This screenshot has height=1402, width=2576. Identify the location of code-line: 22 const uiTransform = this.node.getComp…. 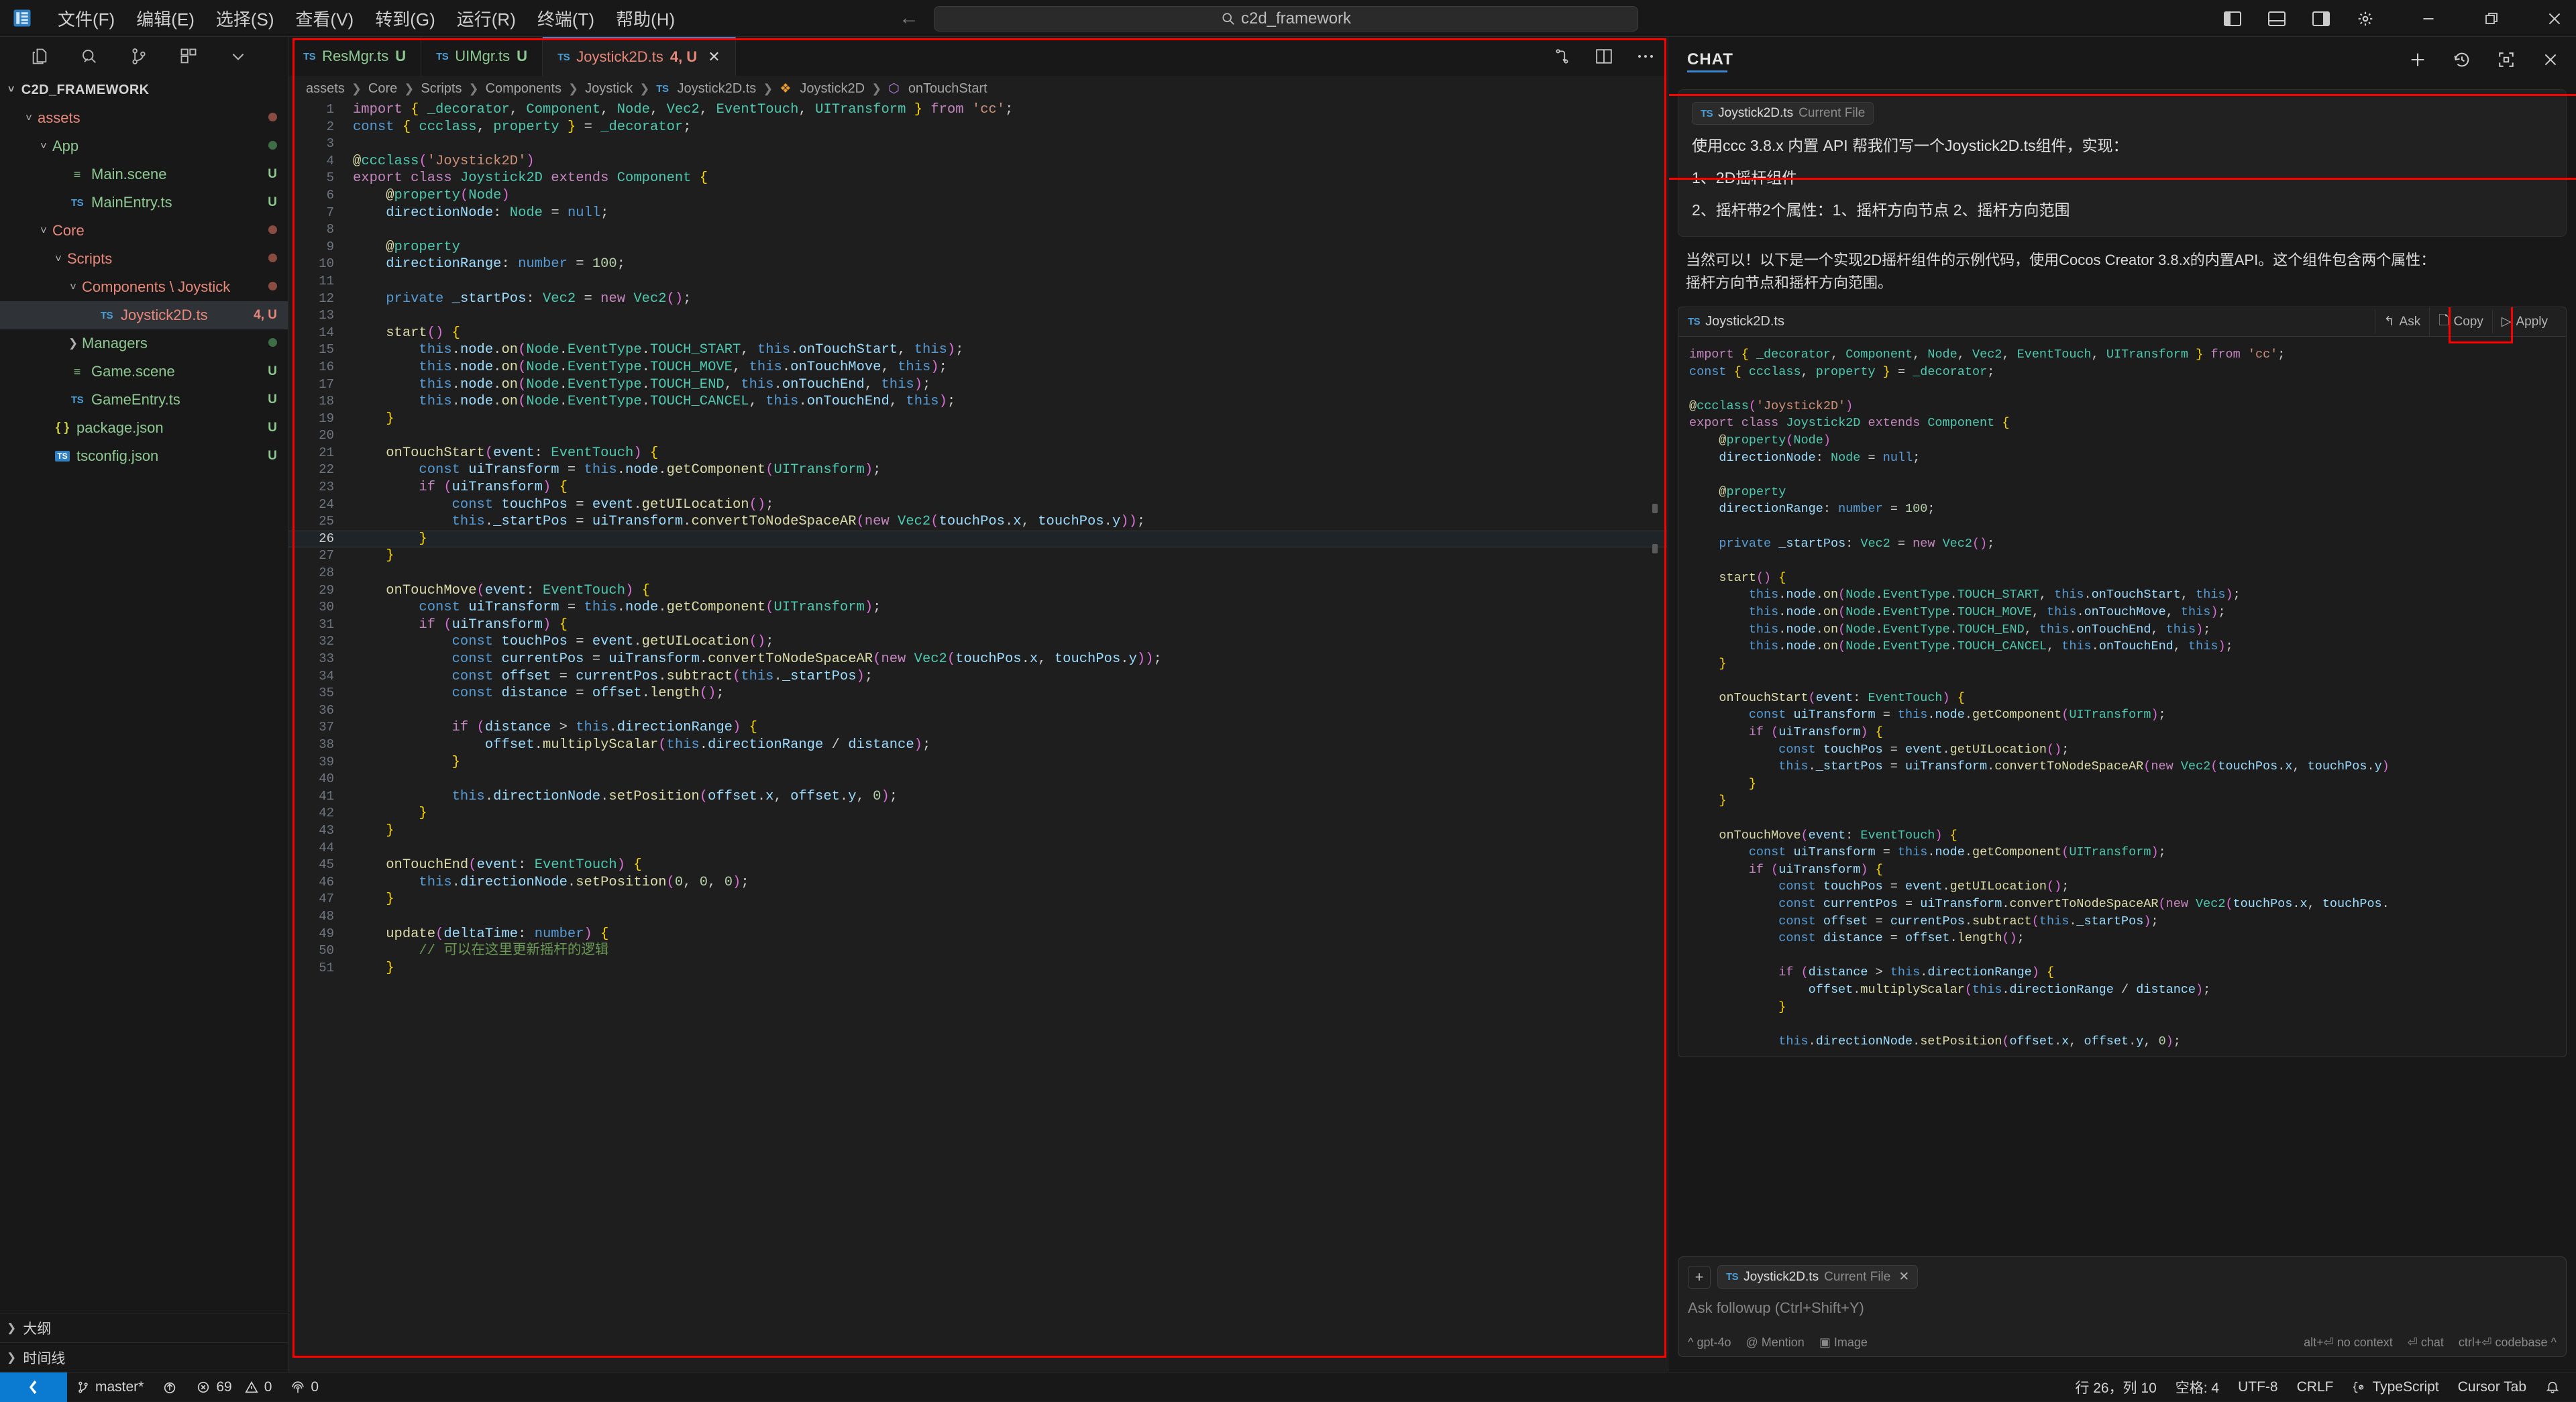
(977, 471).